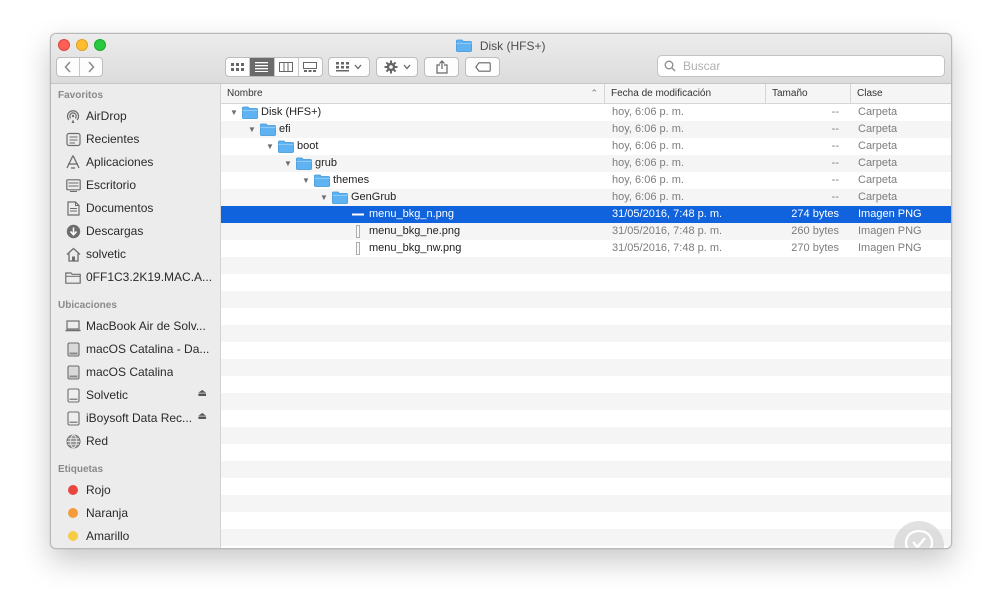 The image size is (1000, 614). What do you see at coordinates (140, 185) in the screenshot?
I see `sidebar-item-escritorio: Escritorio` at bounding box center [140, 185].